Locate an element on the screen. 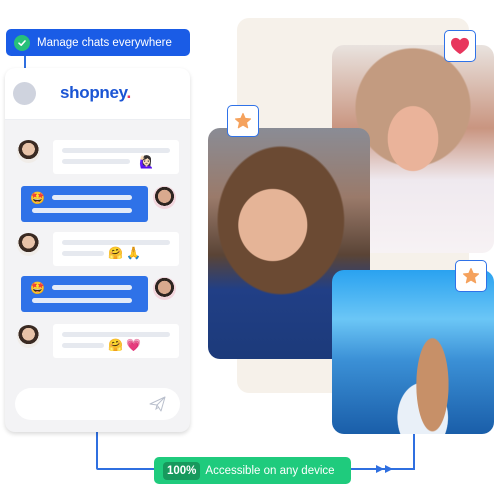 This screenshot has height=500, width=500. emoji: 🙏 is located at coordinates (133, 253).